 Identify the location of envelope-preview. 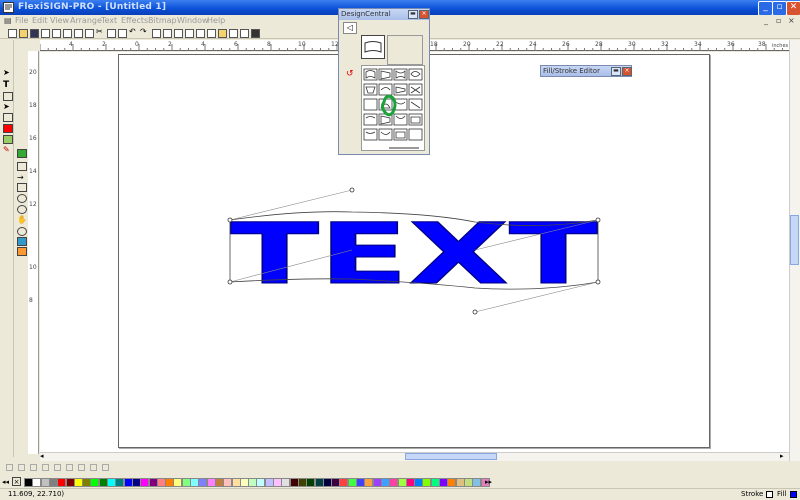
(373, 47).